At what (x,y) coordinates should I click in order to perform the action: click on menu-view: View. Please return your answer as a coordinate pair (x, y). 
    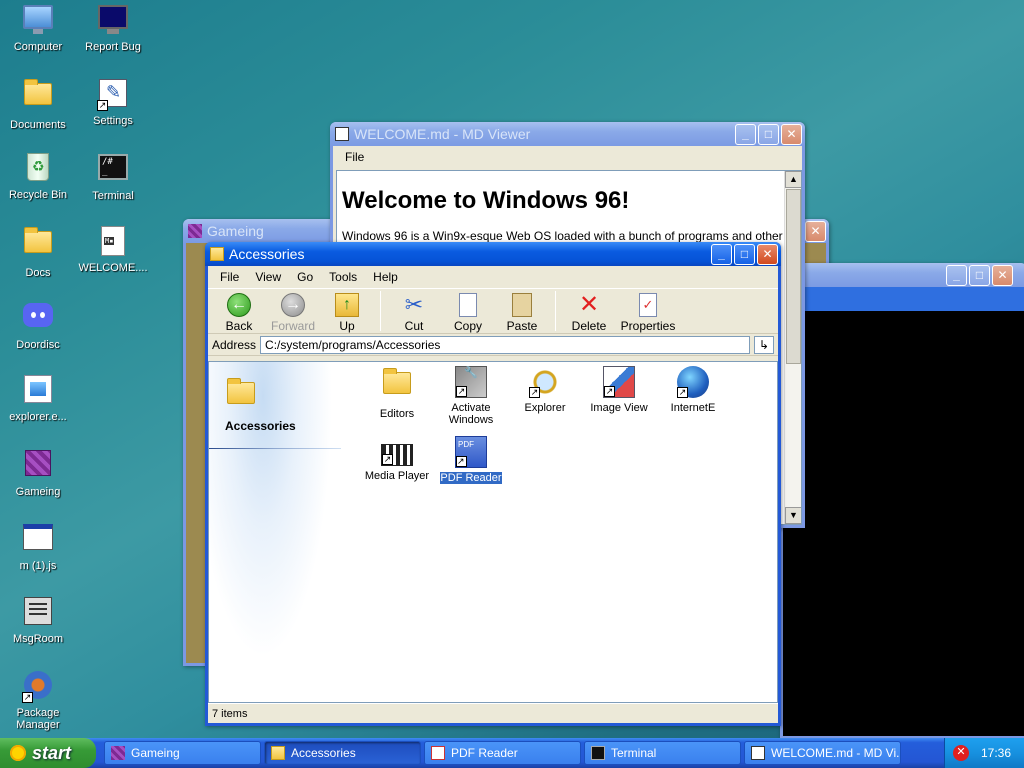
    Looking at the image, I should click on (268, 277).